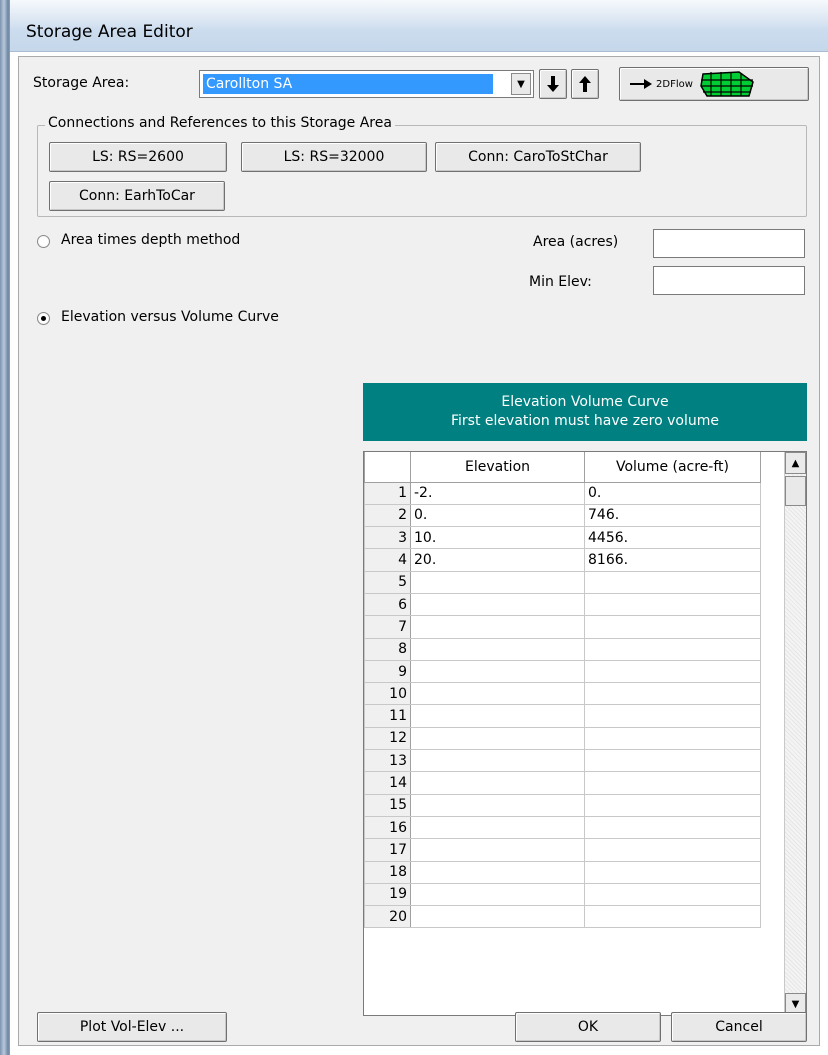 The image size is (828, 1055). Describe the element at coordinates (576, 242) in the screenshot. I see `area-acres-label: Area (acres)` at that location.